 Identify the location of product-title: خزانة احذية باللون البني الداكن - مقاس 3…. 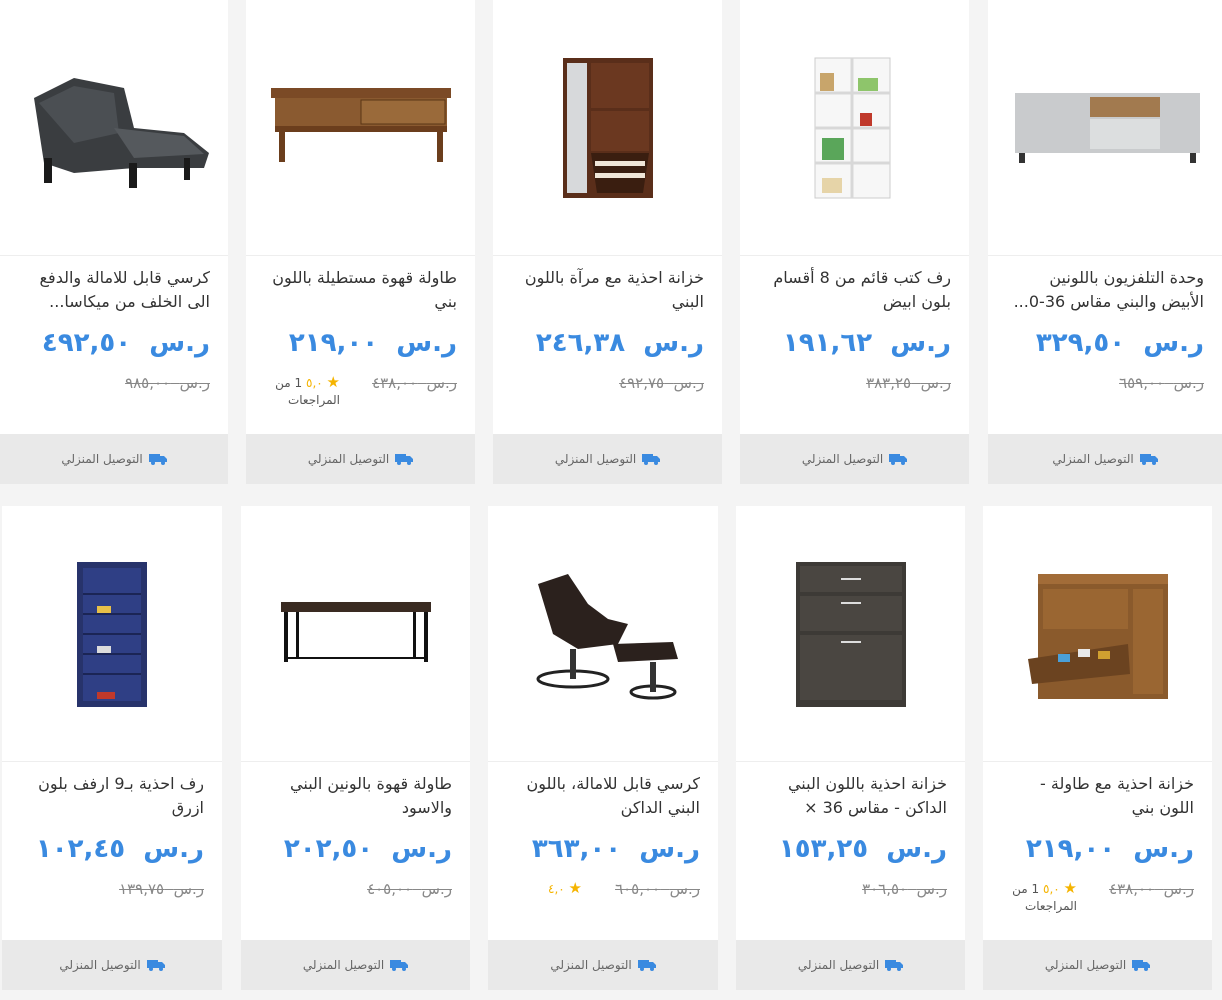
(850, 796).